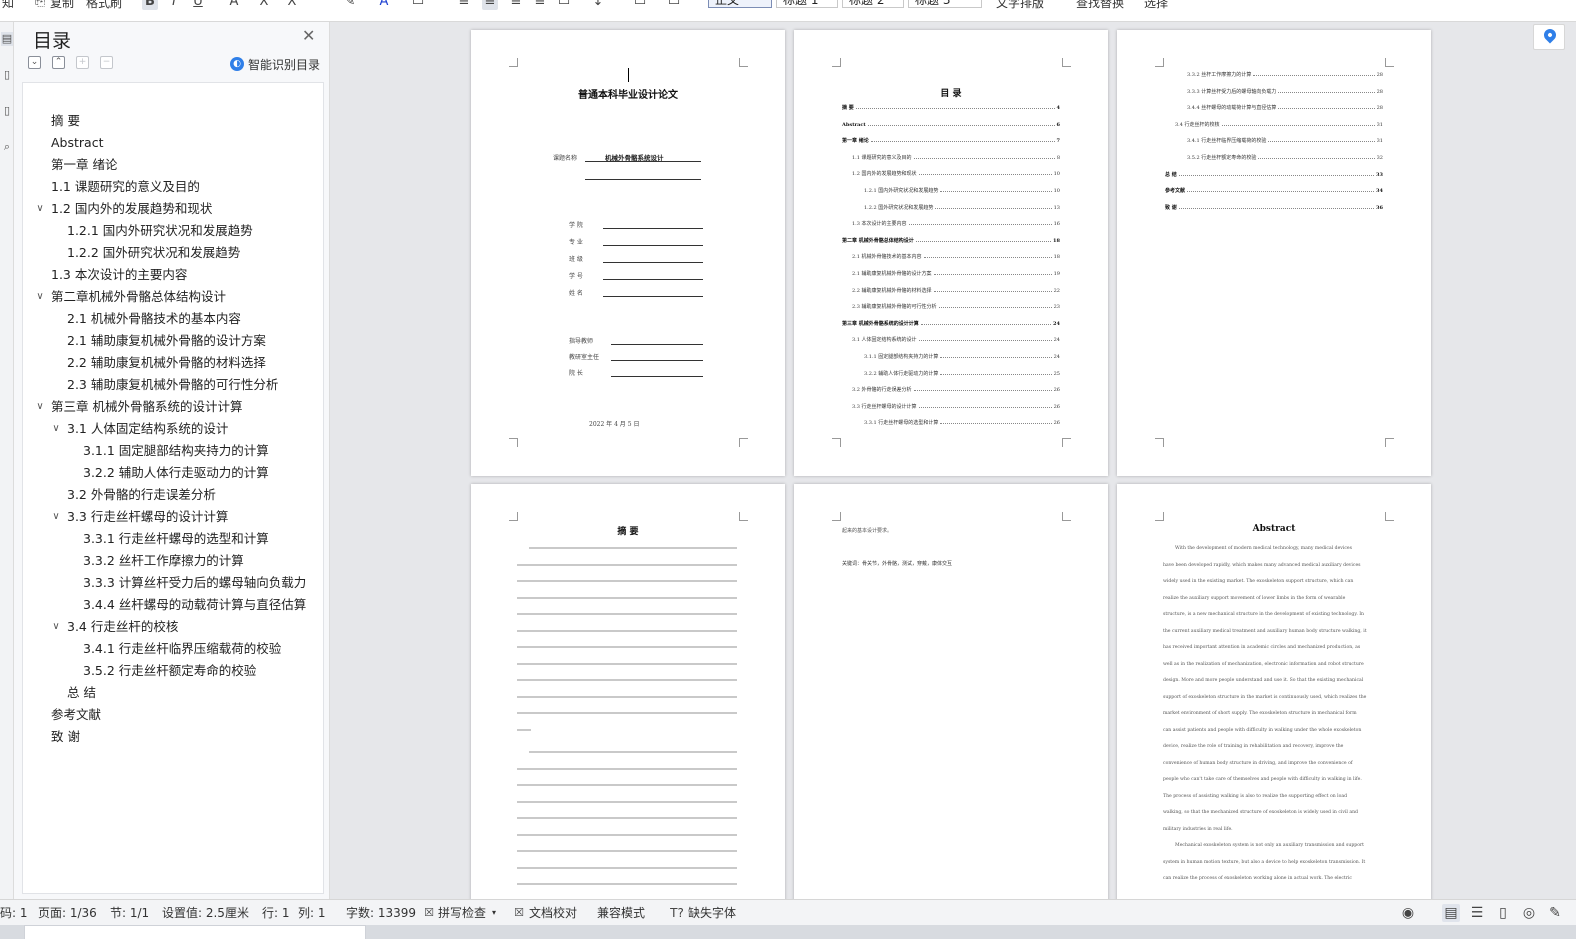 The image size is (1576, 939). I want to click on subscript-icon: X, so click(292, 5).